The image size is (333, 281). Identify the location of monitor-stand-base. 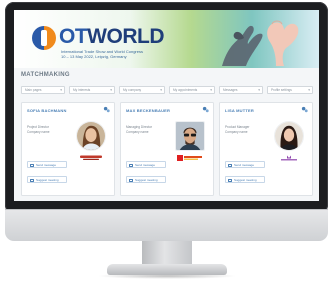
(167, 269).